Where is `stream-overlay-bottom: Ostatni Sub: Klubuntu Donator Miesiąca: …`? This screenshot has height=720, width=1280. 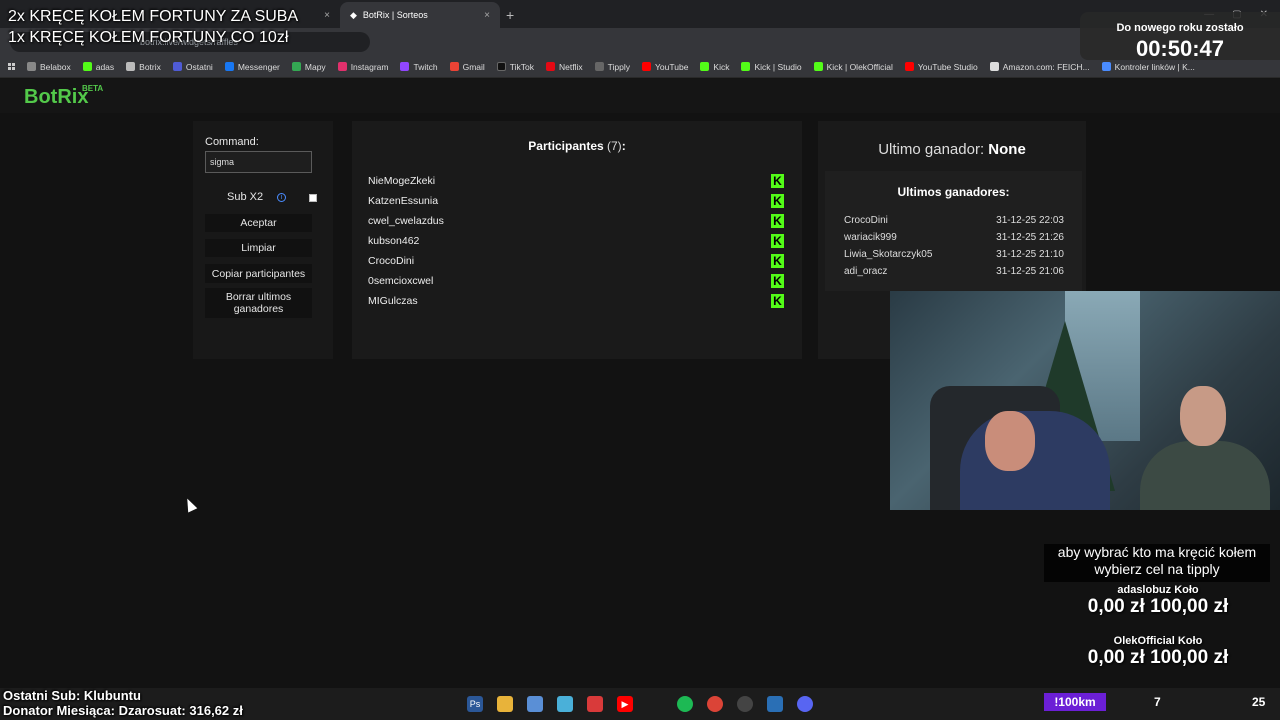 stream-overlay-bottom: Ostatni Sub: Klubuntu Donator Miesiąca: … is located at coordinates (123, 703).